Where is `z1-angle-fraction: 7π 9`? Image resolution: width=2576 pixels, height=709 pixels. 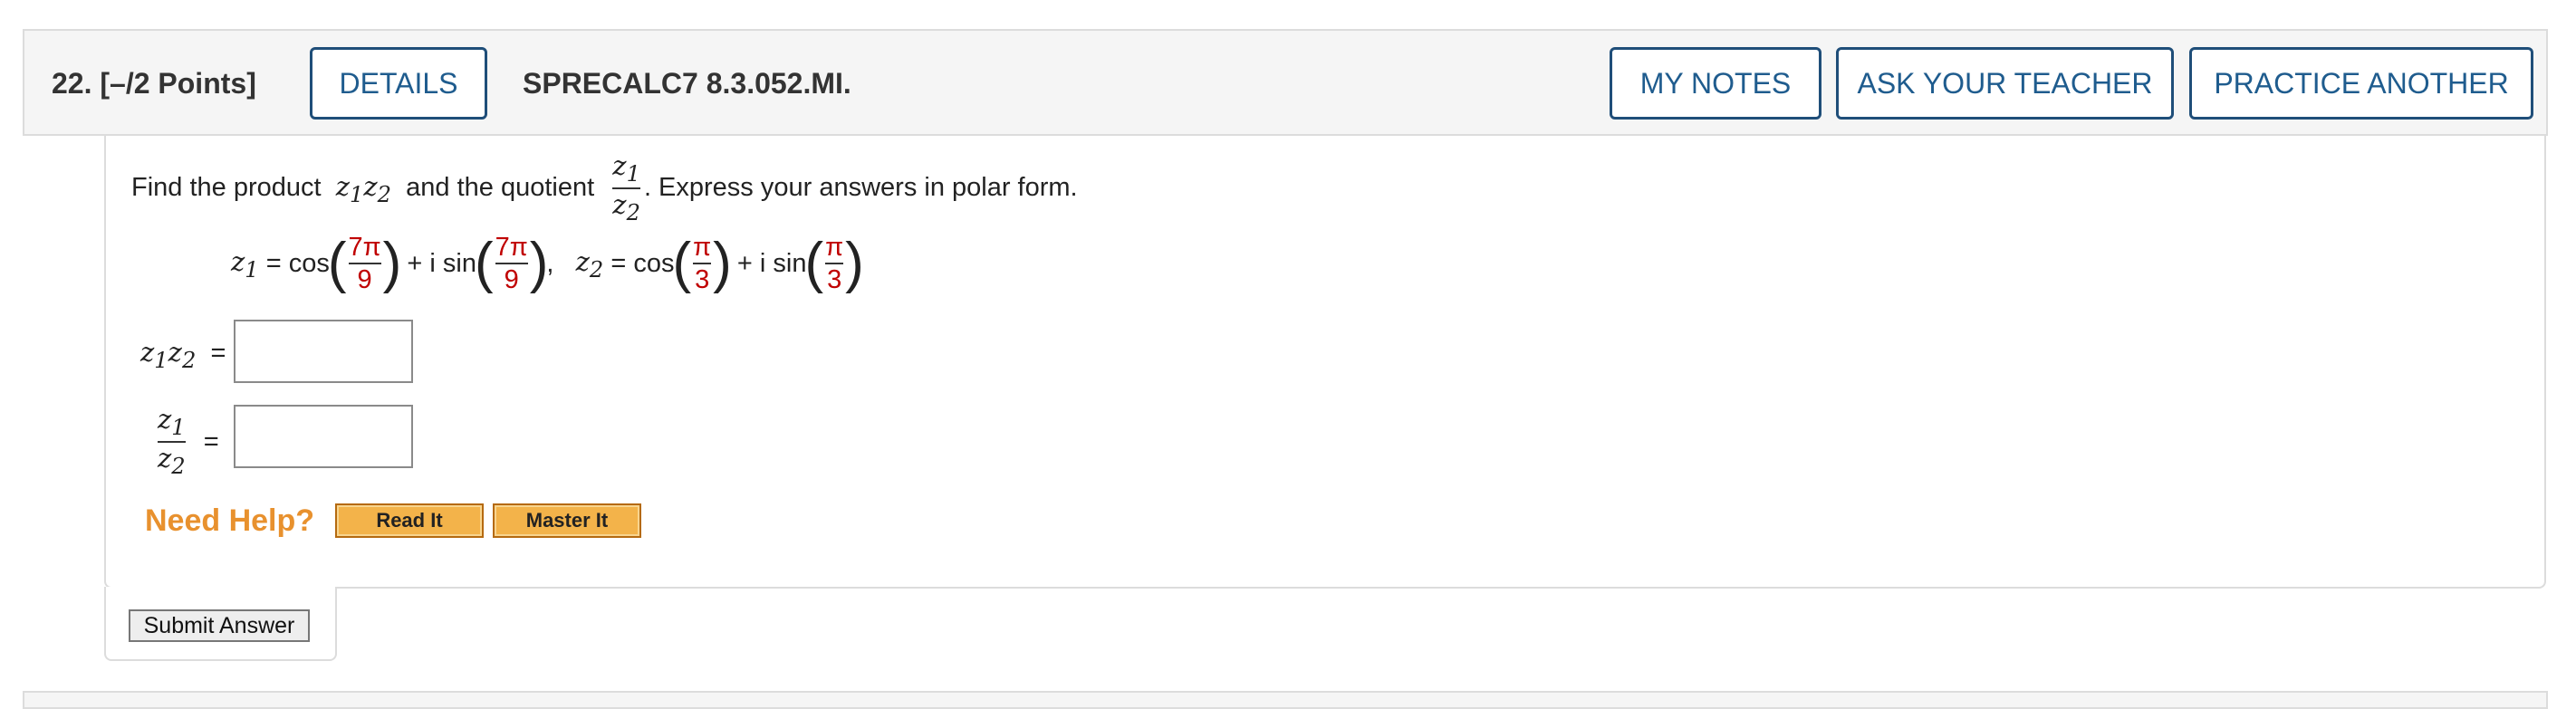 z1-angle-fraction: 7π 9 is located at coordinates (364, 264).